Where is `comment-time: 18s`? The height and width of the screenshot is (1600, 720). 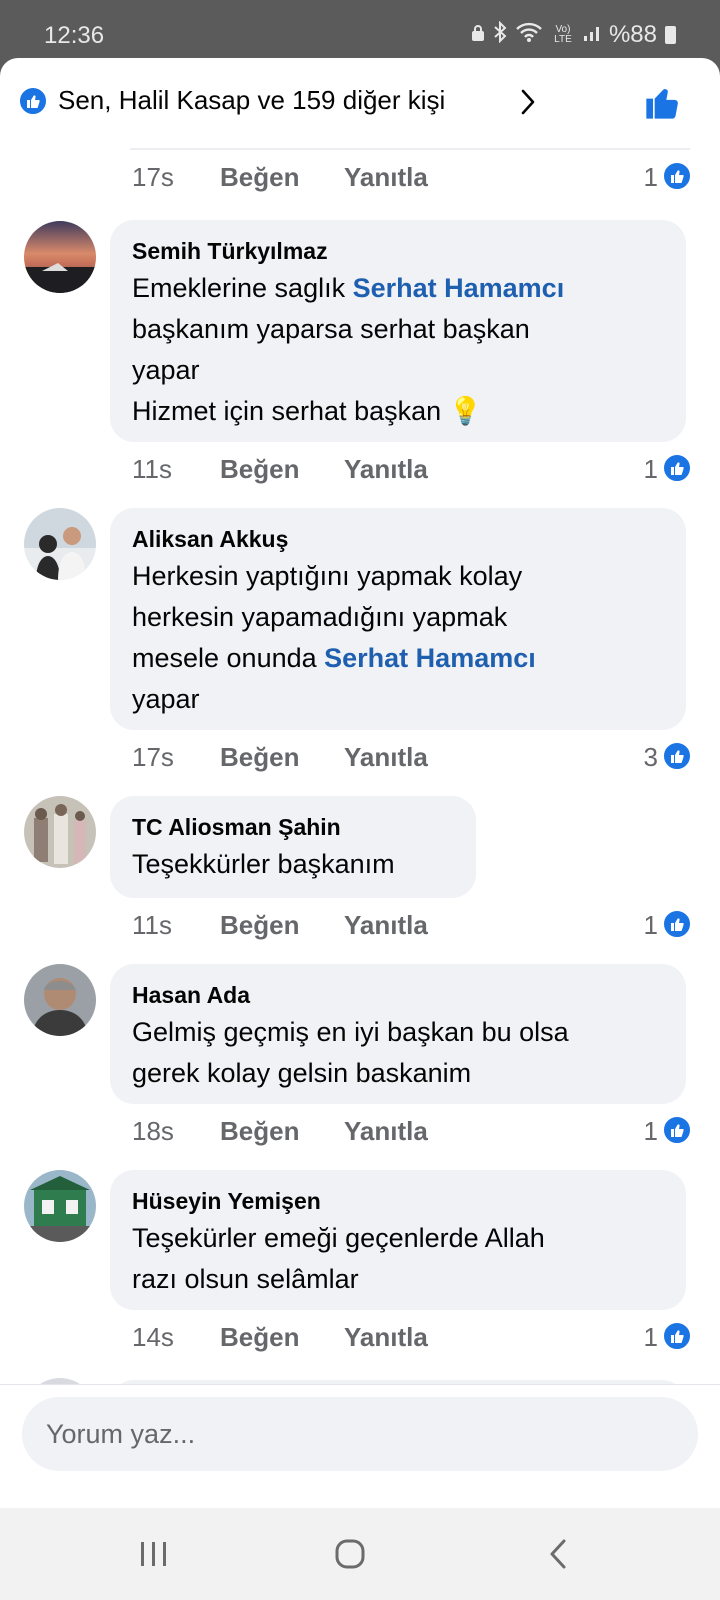 comment-time: 18s is located at coordinates (153, 1131).